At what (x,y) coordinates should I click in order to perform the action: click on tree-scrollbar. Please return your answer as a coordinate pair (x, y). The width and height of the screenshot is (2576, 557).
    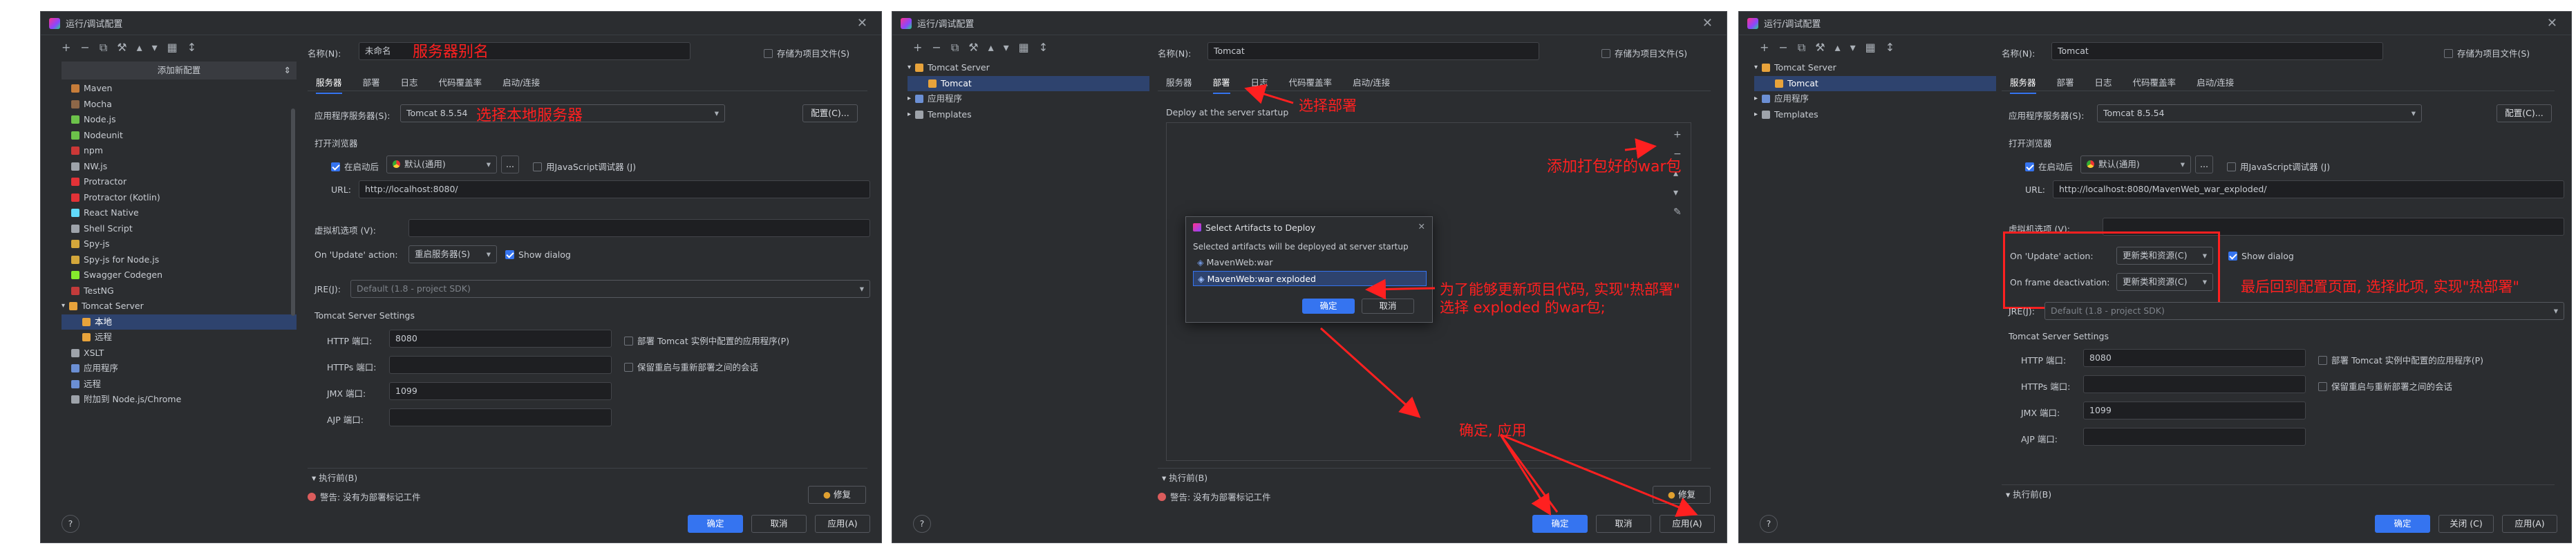
    Looking at the image, I should click on (293, 212).